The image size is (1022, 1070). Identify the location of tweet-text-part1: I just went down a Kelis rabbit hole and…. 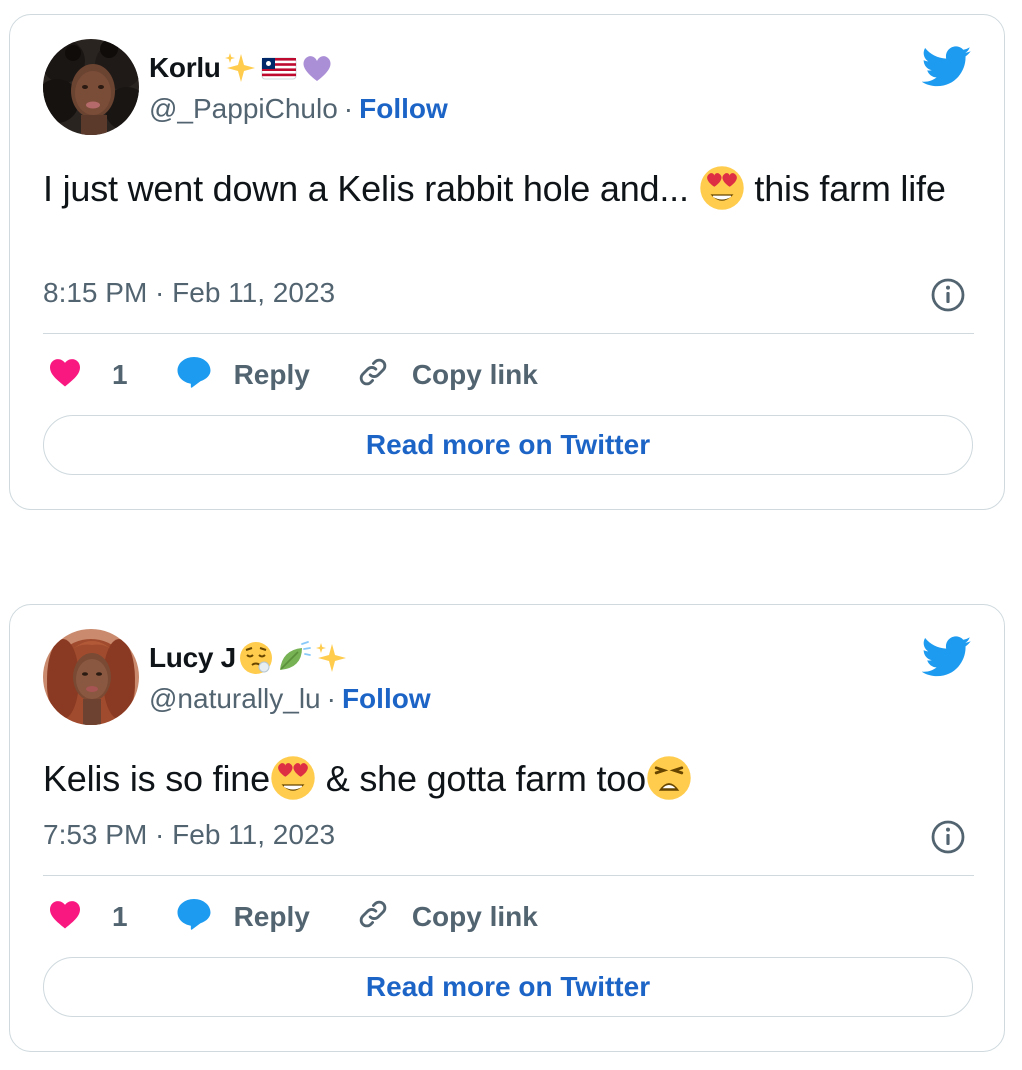
(366, 188).